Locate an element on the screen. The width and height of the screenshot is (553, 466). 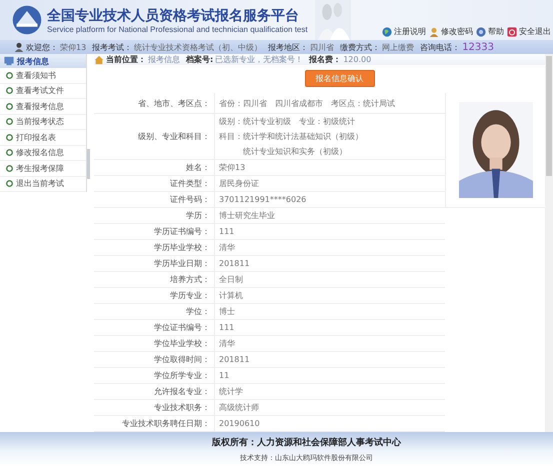
monitor-icon is located at coordinates (9, 61).